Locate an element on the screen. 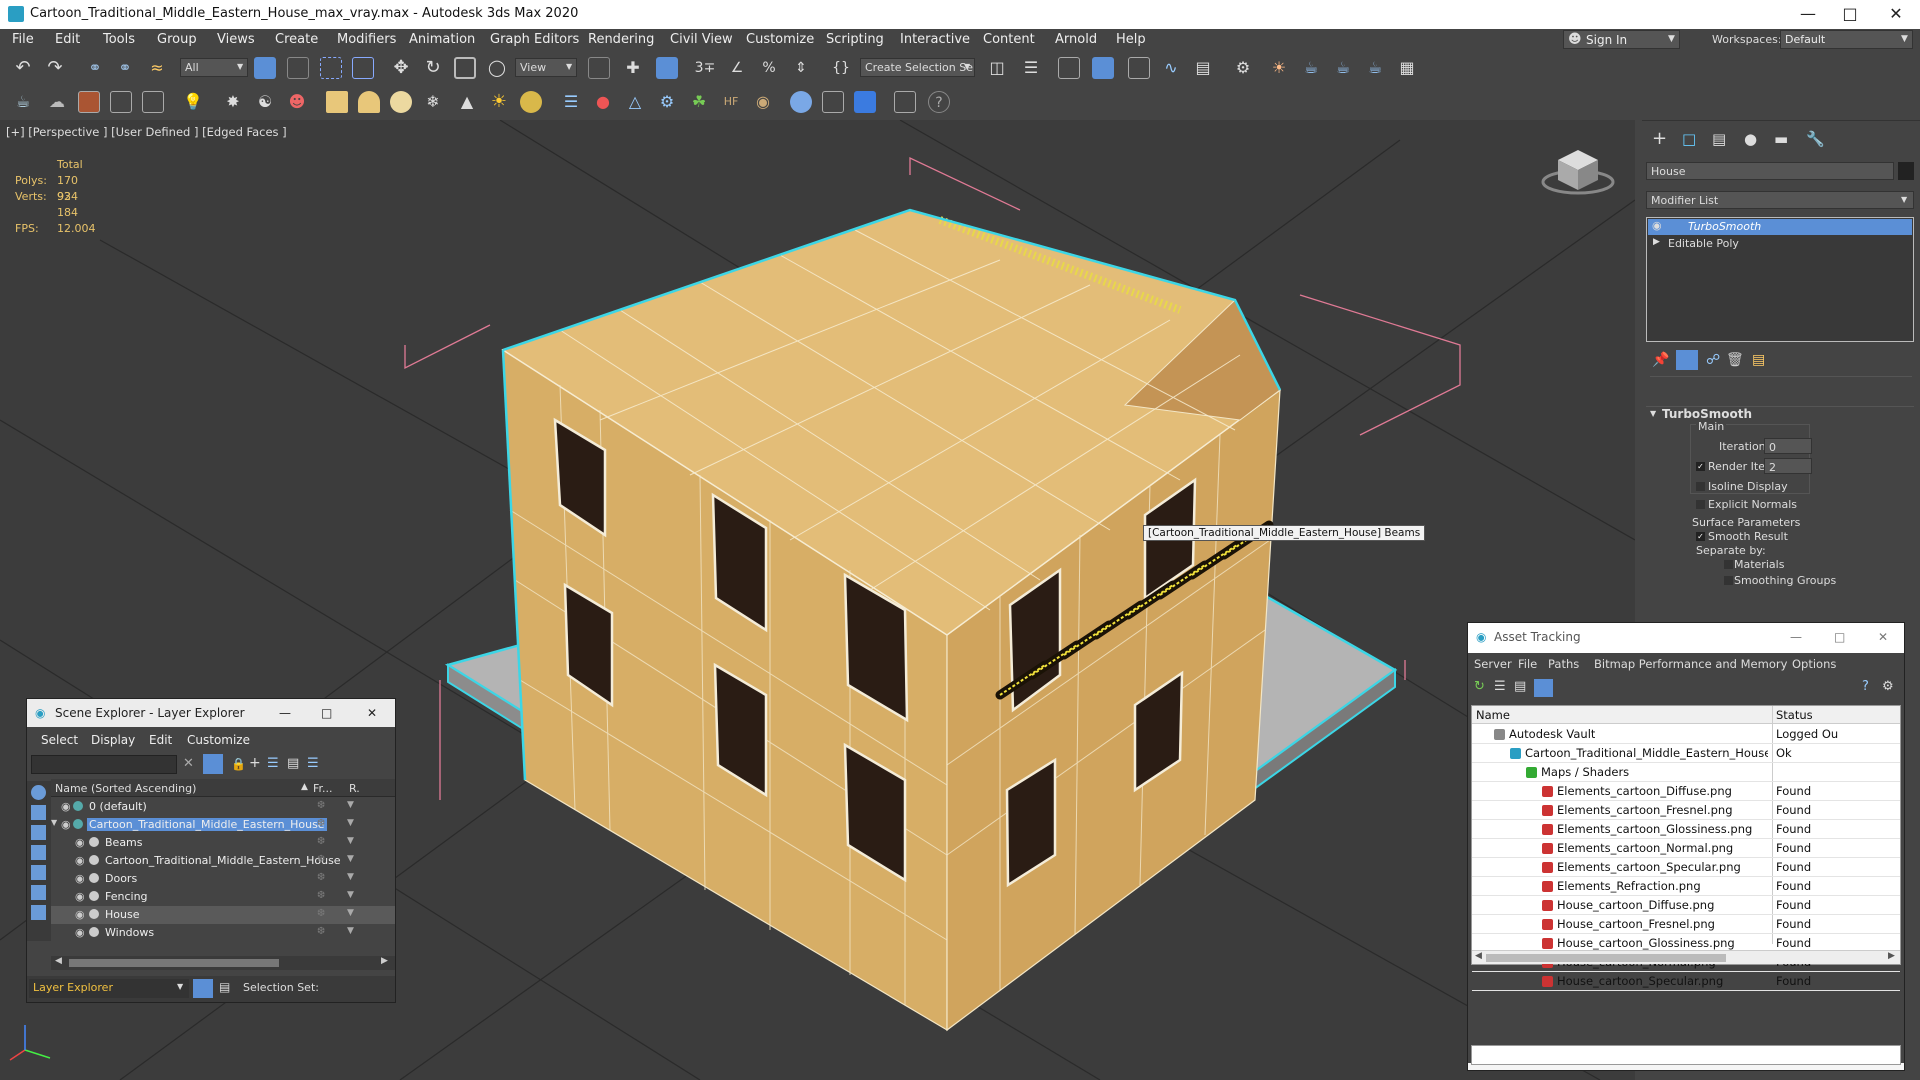  new-layer-icon: + is located at coordinates (255, 763).